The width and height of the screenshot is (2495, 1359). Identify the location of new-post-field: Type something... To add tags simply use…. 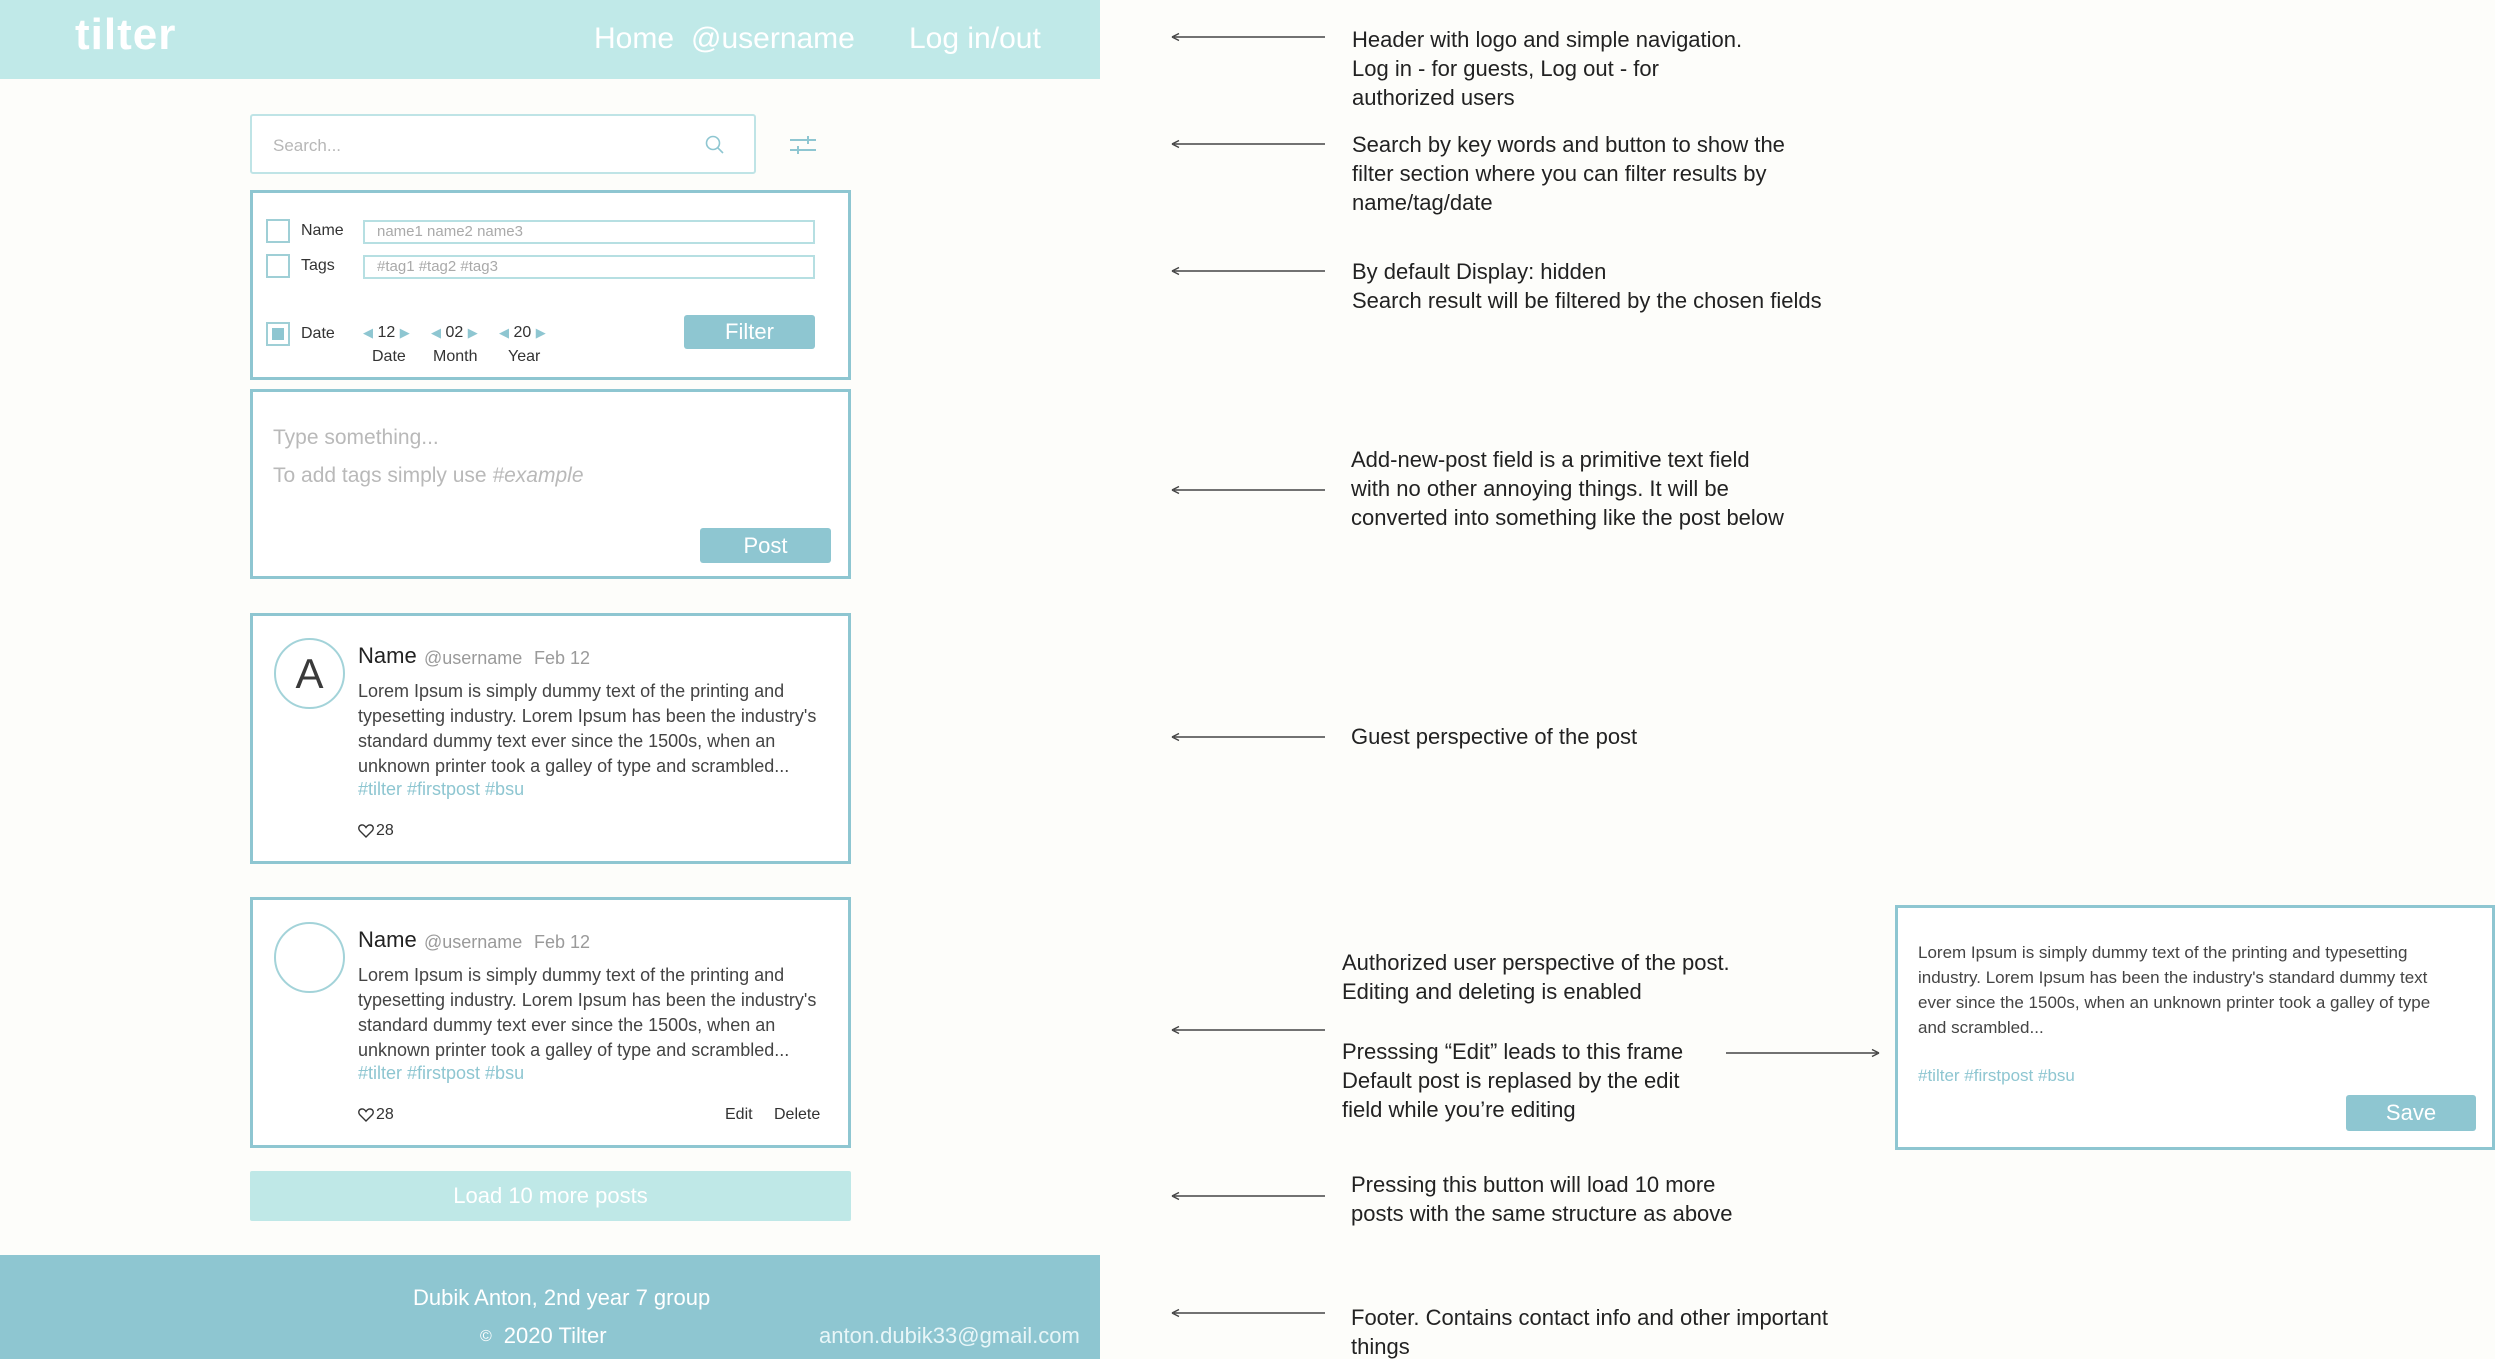
(550, 484).